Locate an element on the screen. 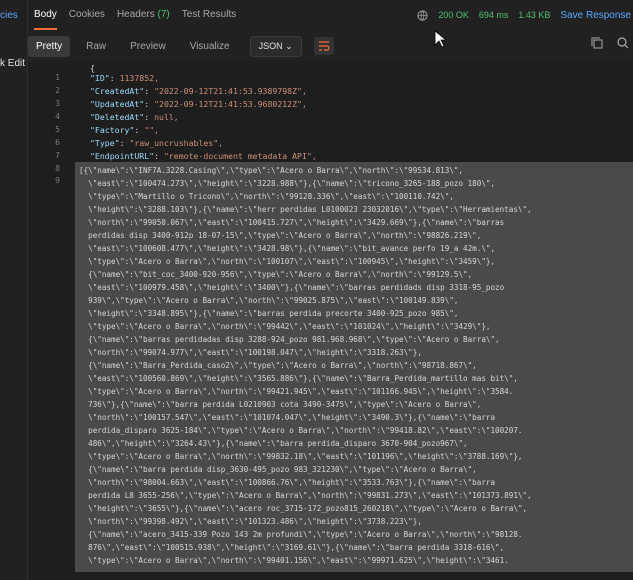  left-panel: cies k Edit is located at coordinates (14, 290).